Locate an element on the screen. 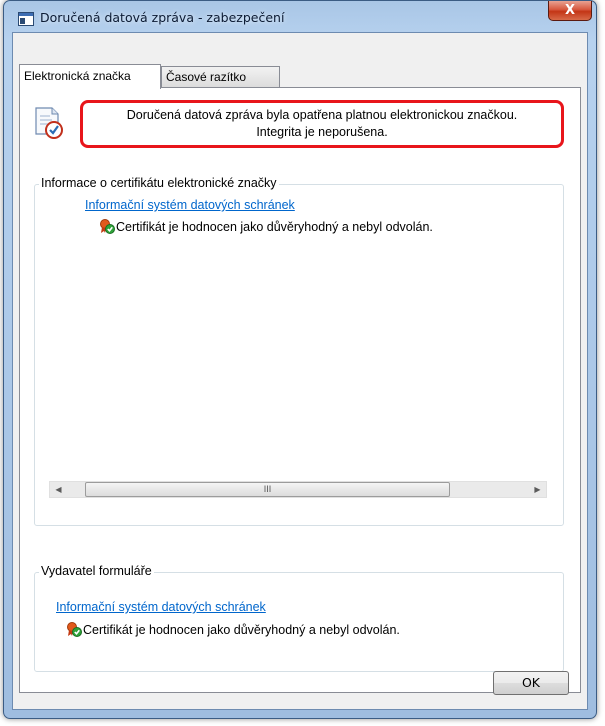 This screenshot has width=605, height=726. window-title: Doručená datová zpráva - zabezpečení is located at coordinates (162, 17).